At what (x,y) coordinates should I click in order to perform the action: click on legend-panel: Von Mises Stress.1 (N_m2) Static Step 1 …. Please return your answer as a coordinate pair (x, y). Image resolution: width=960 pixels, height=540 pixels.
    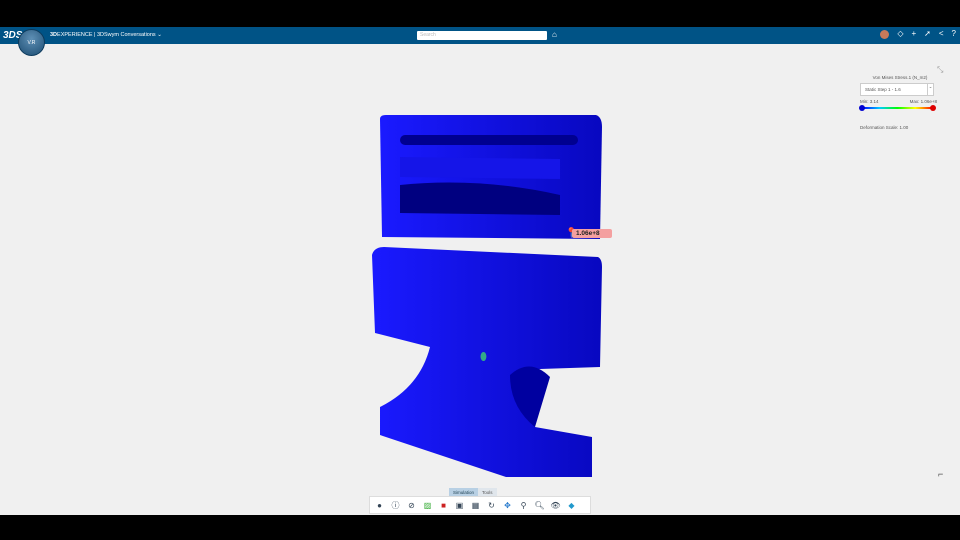
    Looking at the image, I should click on (900, 102).